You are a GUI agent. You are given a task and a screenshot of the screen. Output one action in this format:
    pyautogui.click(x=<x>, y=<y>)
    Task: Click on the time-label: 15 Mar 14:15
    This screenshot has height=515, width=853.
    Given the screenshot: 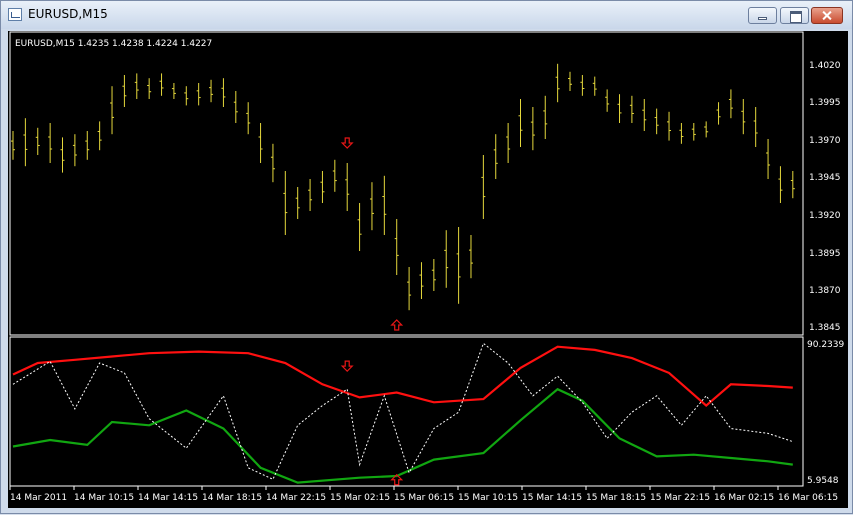 What is the action you would take?
    pyautogui.click(x=552, y=498)
    